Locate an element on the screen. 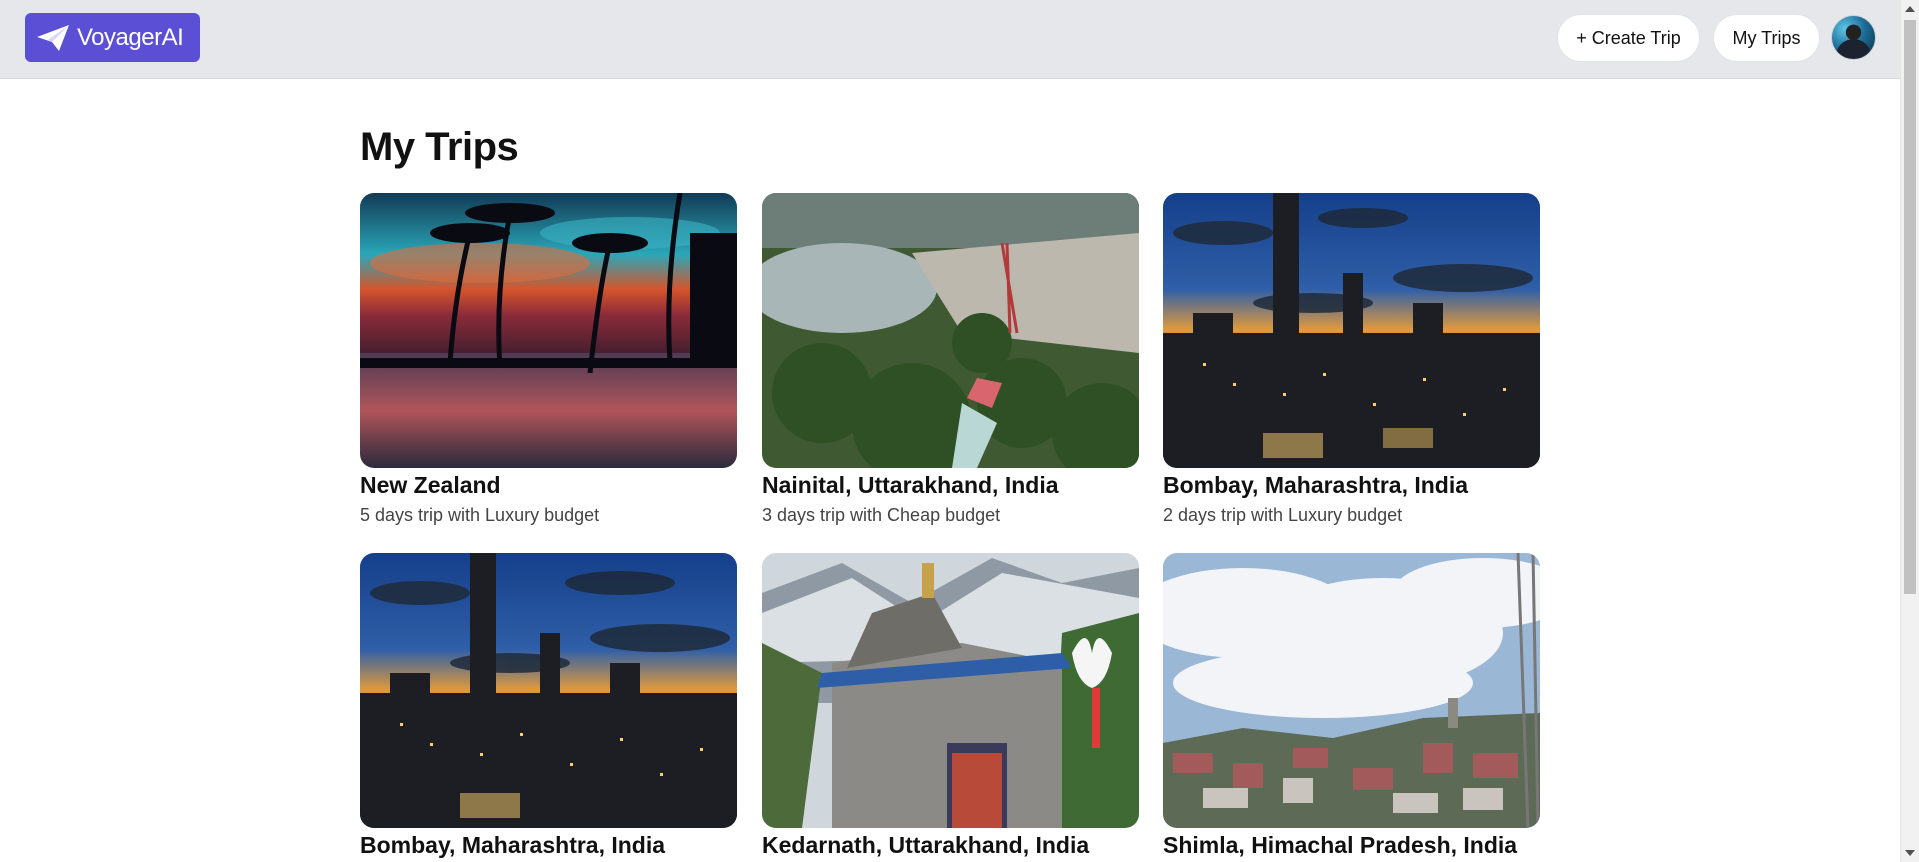 This screenshot has width=1919, height=862. trip-image-tropical-sunset is located at coordinates (548, 330).